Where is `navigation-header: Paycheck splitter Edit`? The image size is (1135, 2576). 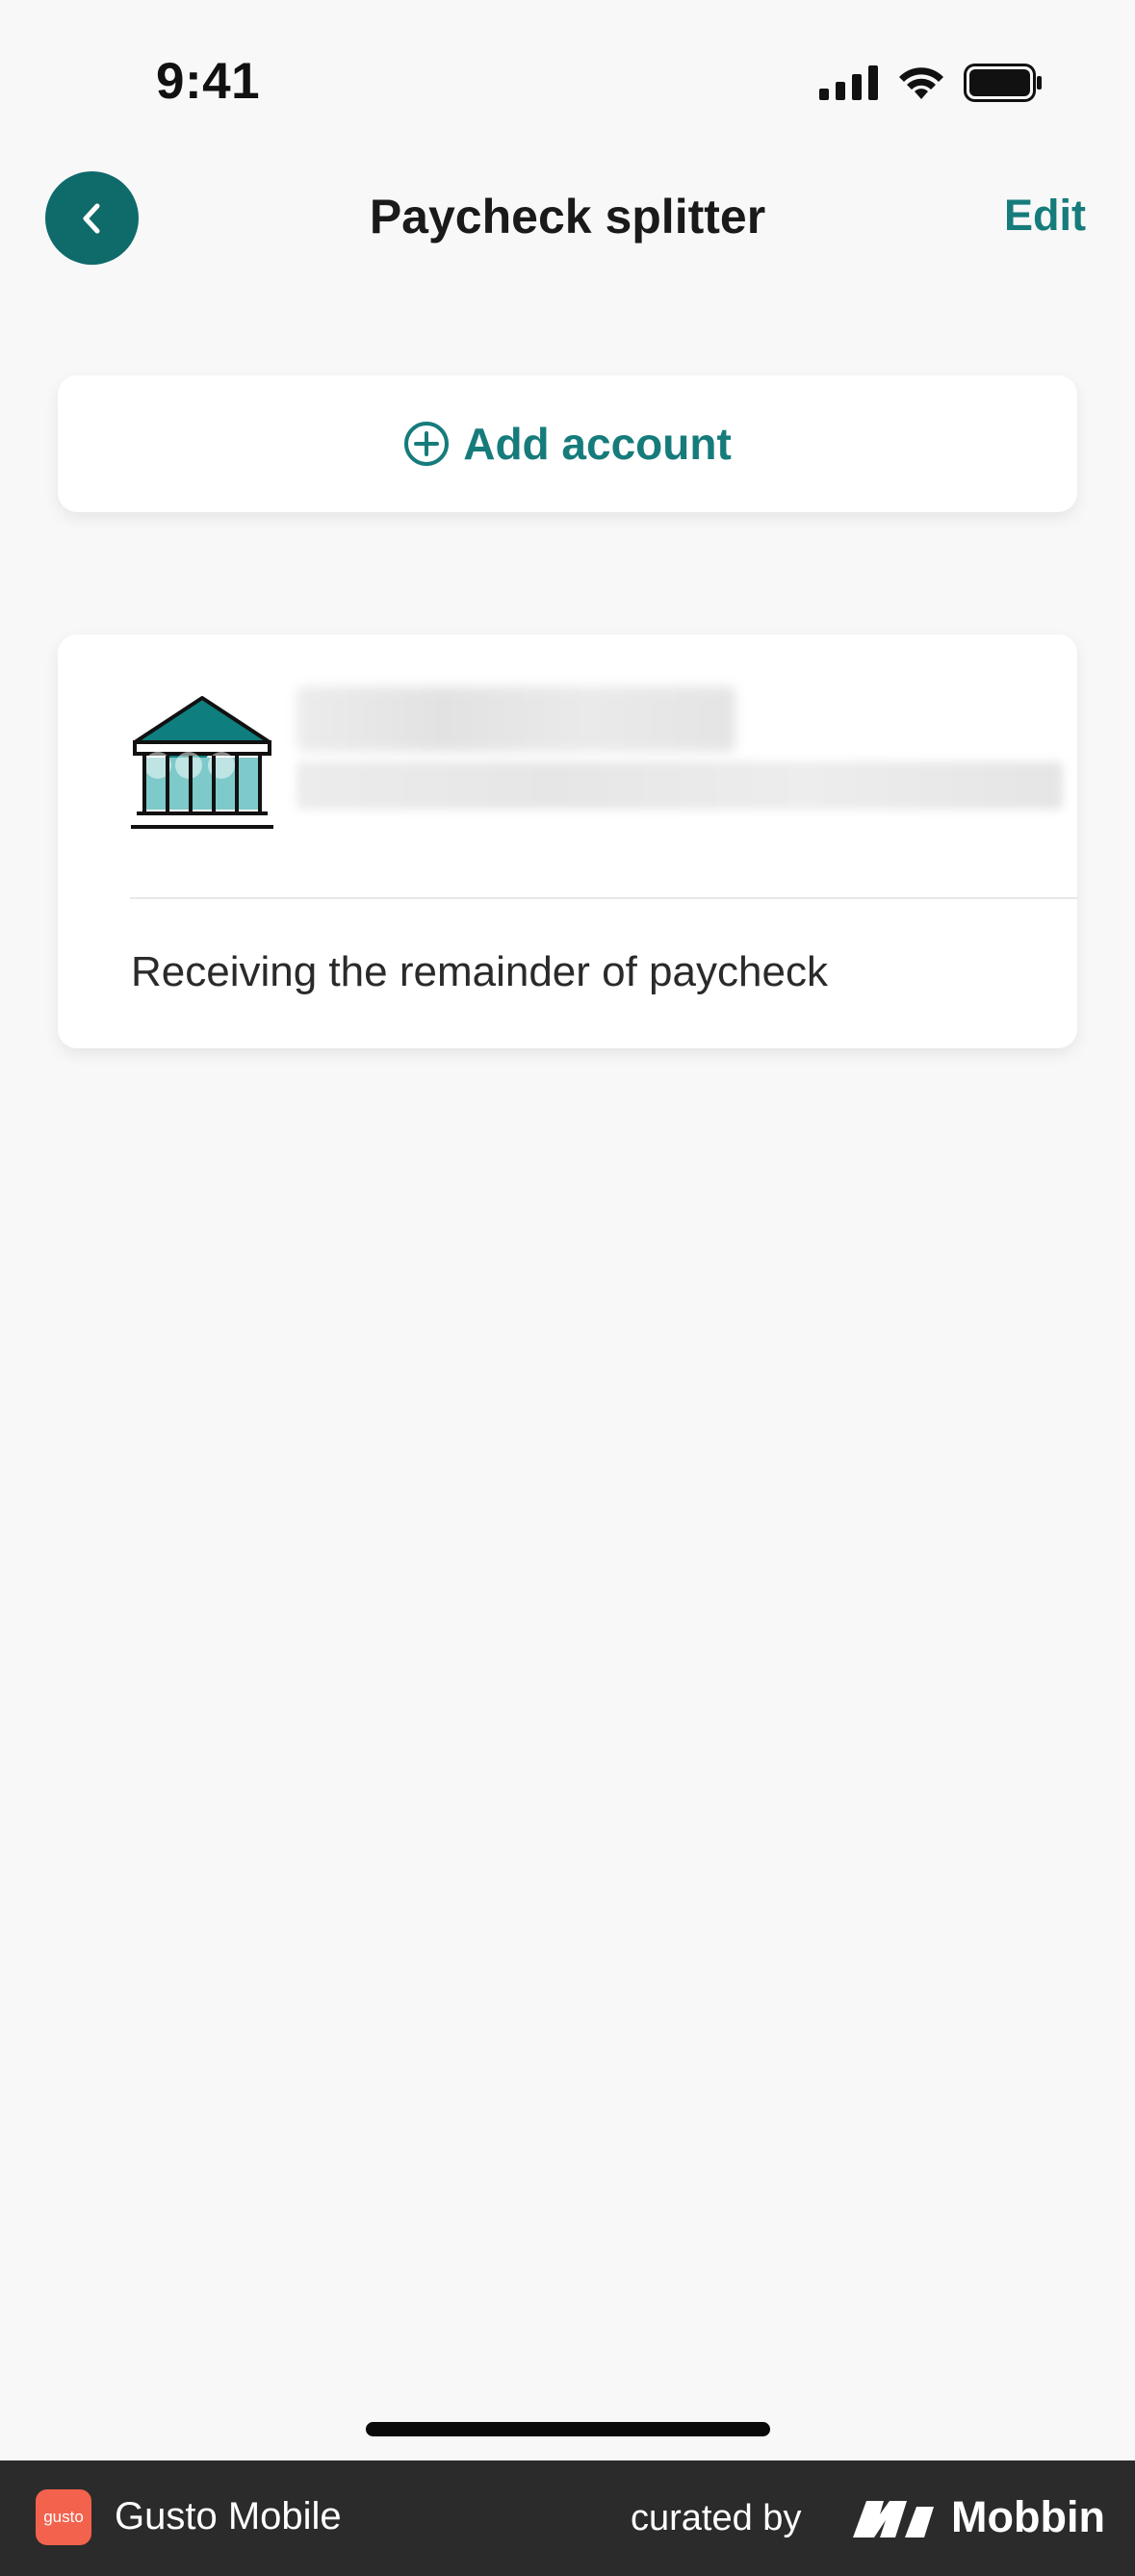
navigation-header: Paycheck splitter Edit is located at coordinates (567, 217).